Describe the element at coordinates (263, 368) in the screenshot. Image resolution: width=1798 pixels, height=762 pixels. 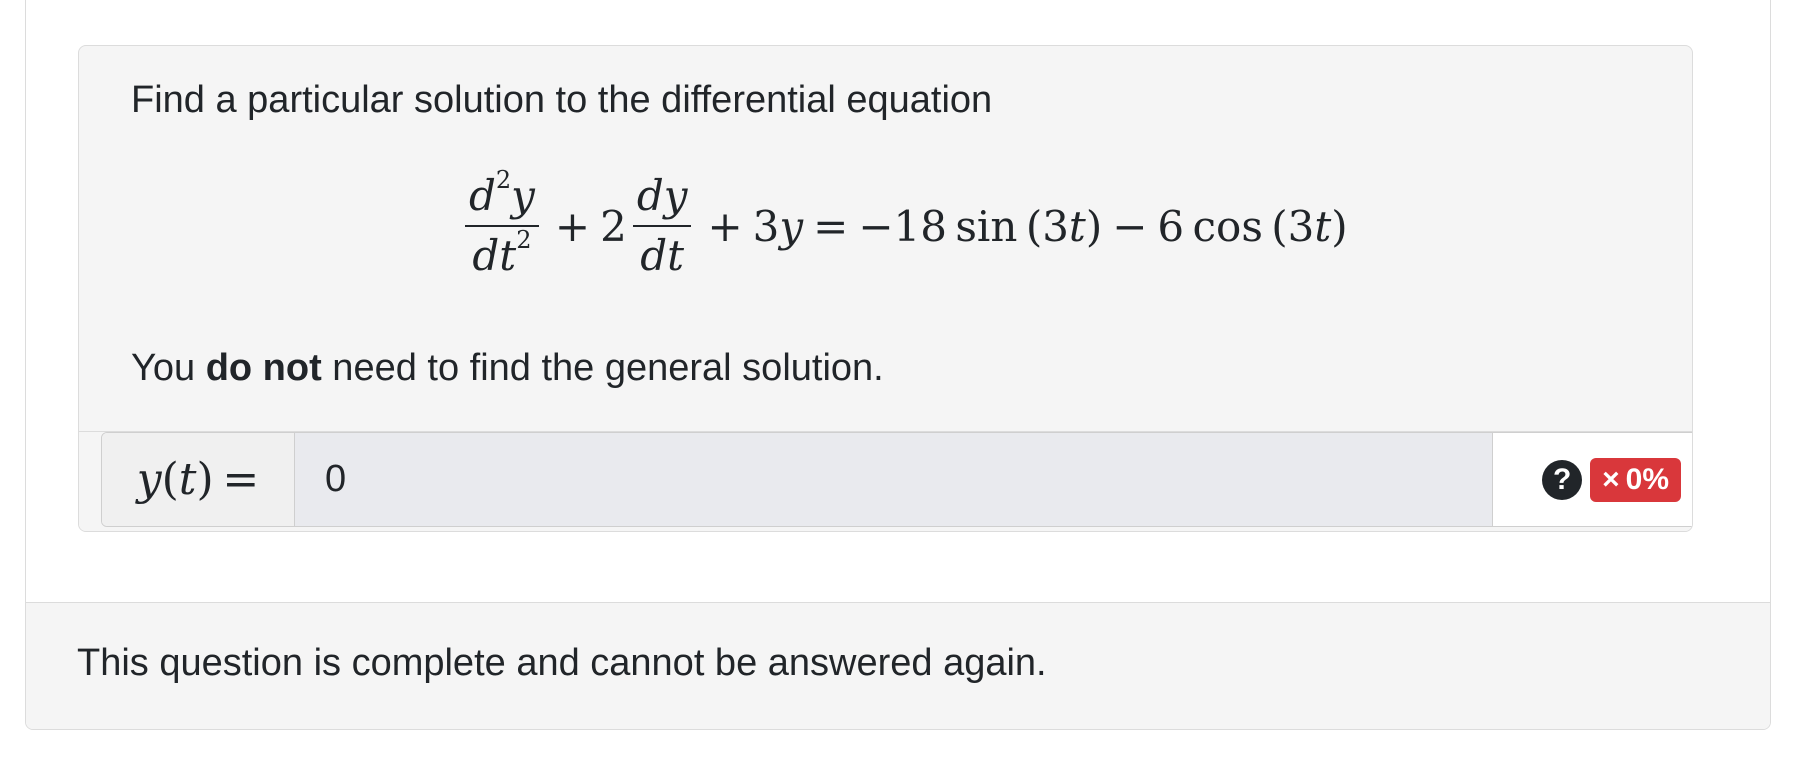
I see `note-emphasis: do not` at that location.